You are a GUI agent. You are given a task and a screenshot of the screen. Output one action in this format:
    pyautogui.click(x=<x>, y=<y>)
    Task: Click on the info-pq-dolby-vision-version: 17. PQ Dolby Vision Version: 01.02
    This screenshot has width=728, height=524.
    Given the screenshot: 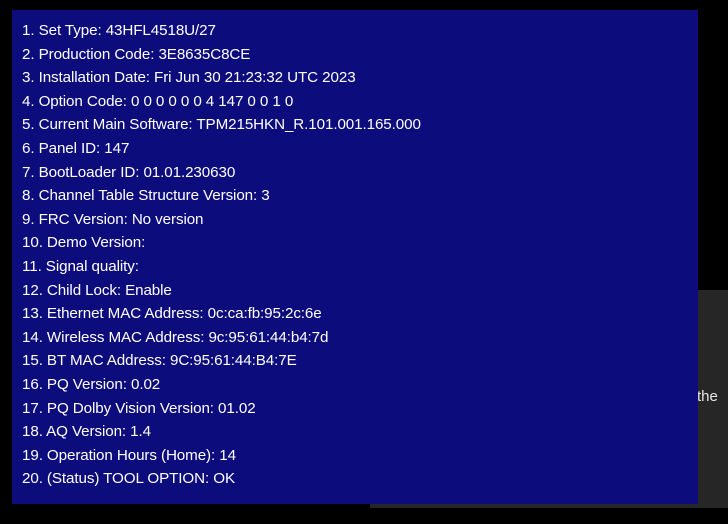 What is the action you would take?
    pyautogui.click(x=139, y=408)
    